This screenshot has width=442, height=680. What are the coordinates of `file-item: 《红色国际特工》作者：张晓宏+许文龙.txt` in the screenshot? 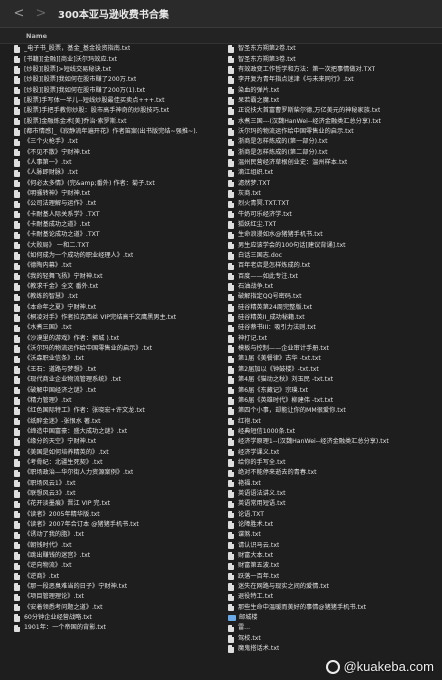 It's located at (121, 411).